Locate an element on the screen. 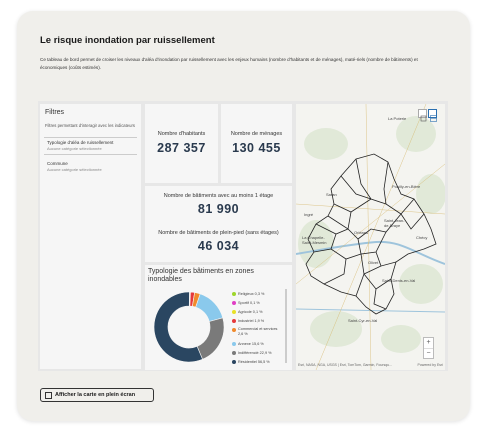 The height and width of the screenshot is (441, 487). svg-text: Orléans is located at coordinates (361, 232).